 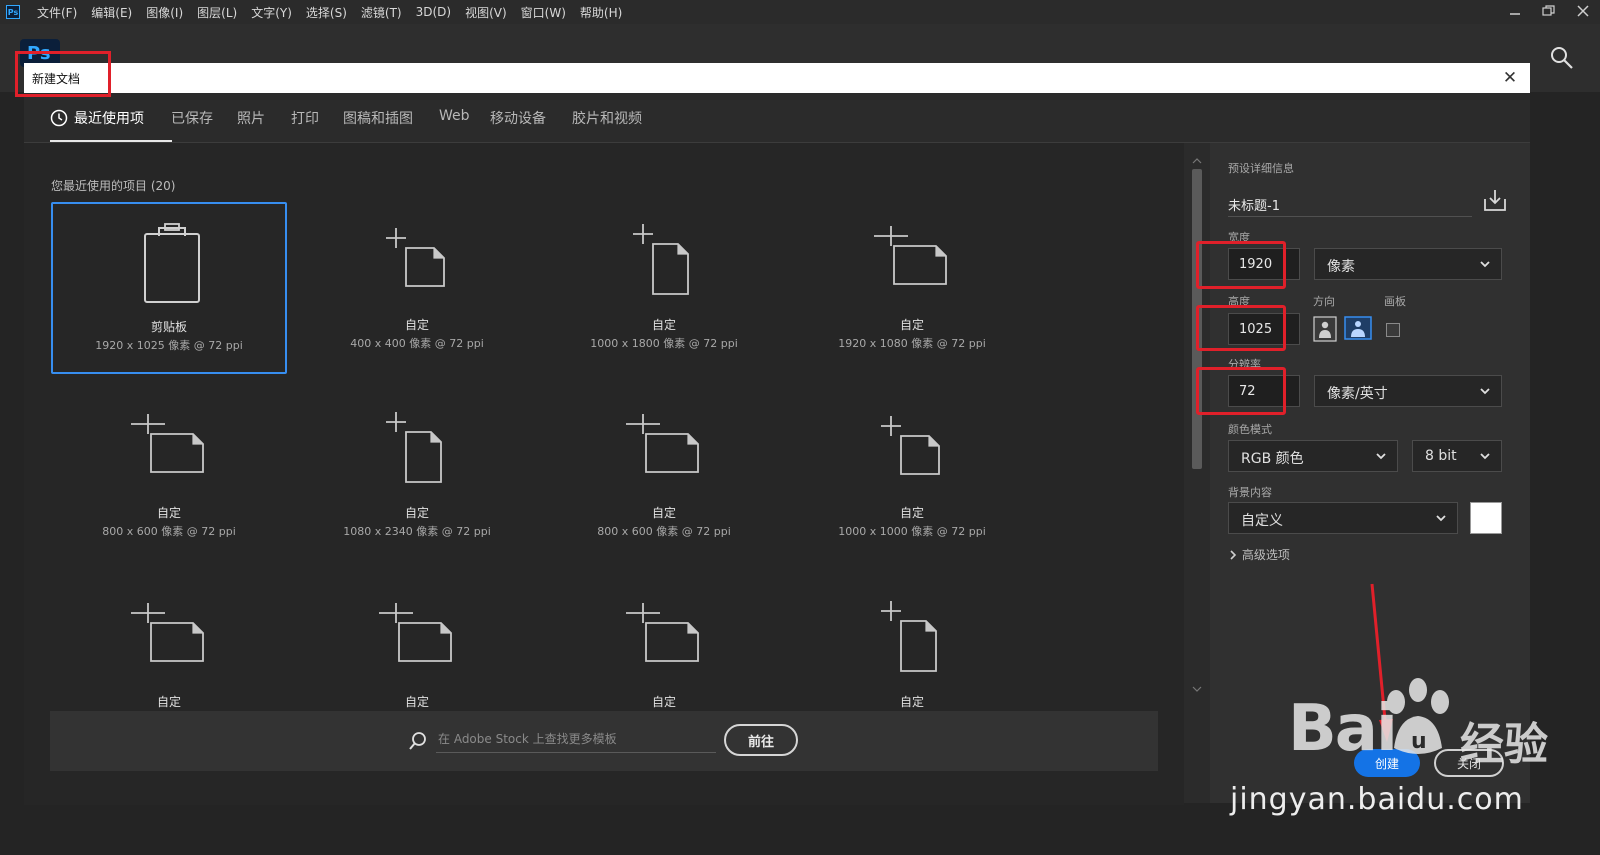 I want to click on dialog-title-bar: 新建文档 ✕, so click(x=777, y=78).